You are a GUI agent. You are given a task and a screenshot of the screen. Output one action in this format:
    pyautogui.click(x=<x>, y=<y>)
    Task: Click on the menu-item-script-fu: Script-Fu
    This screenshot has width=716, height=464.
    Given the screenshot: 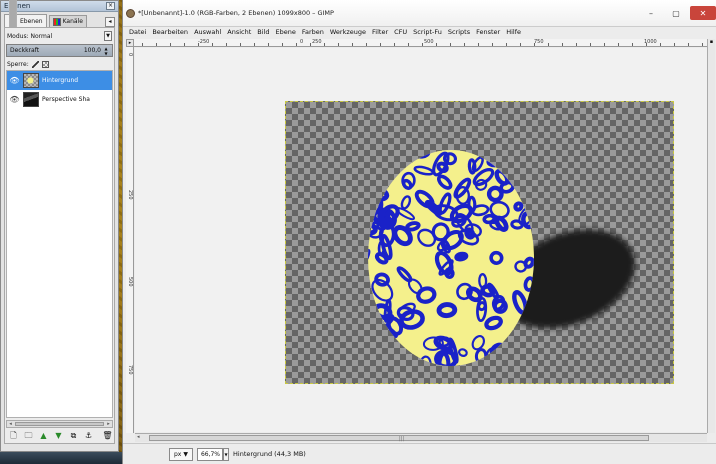 What is the action you would take?
    pyautogui.click(x=427, y=32)
    